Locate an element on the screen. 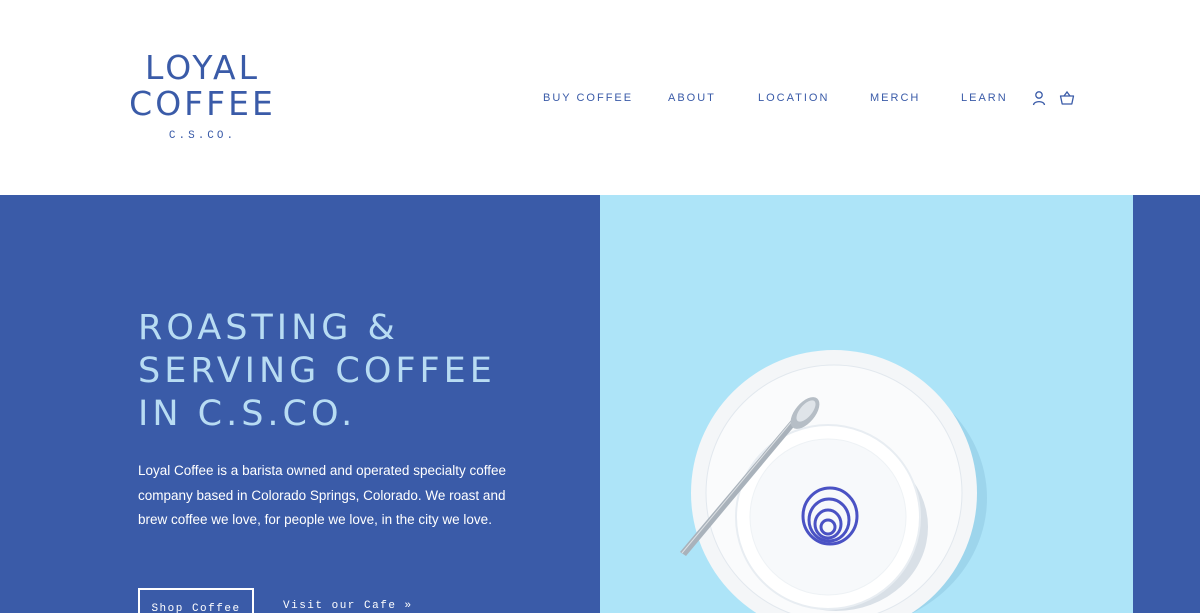 The image size is (1200, 613). hero-headline-line-1: ROASTING & is located at coordinates (268, 328).